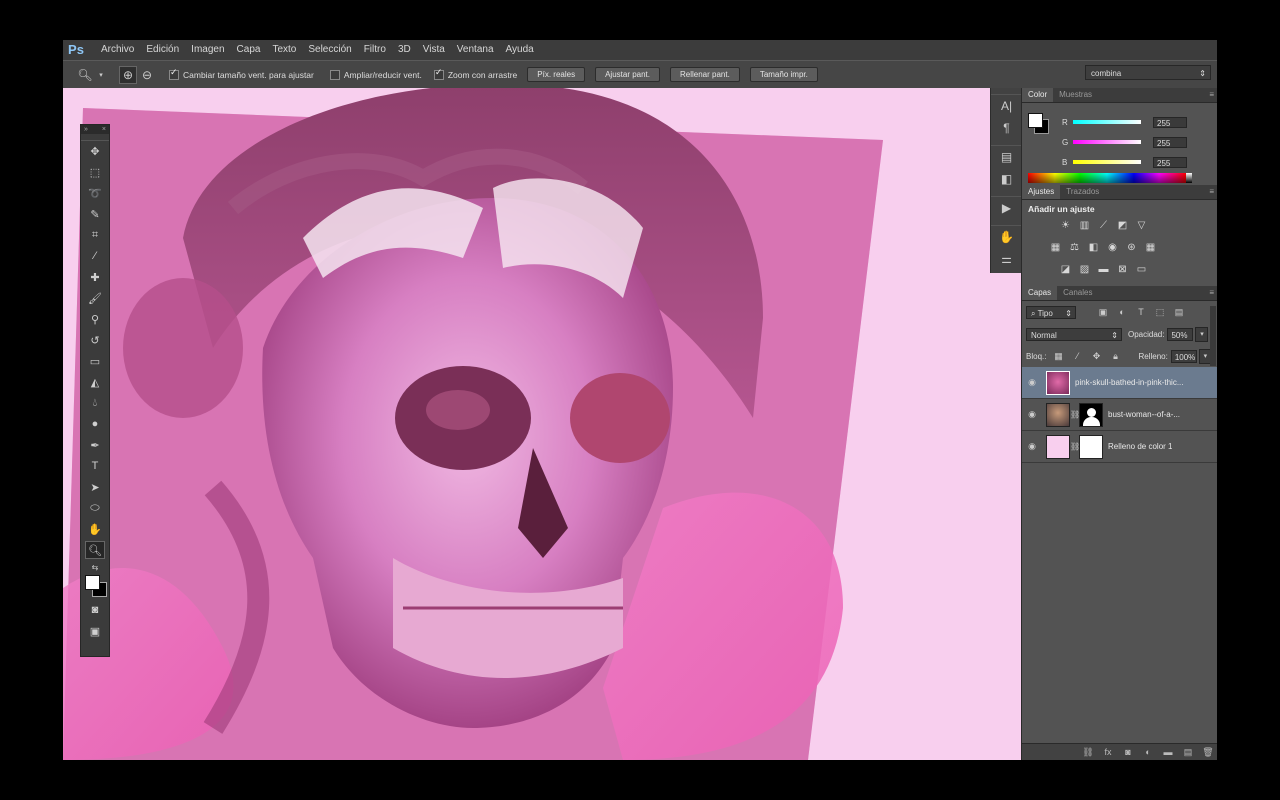 The image size is (1280, 800). Describe the element at coordinates (375, 50) in the screenshot. I see `menu-filtro: Filtro` at that location.